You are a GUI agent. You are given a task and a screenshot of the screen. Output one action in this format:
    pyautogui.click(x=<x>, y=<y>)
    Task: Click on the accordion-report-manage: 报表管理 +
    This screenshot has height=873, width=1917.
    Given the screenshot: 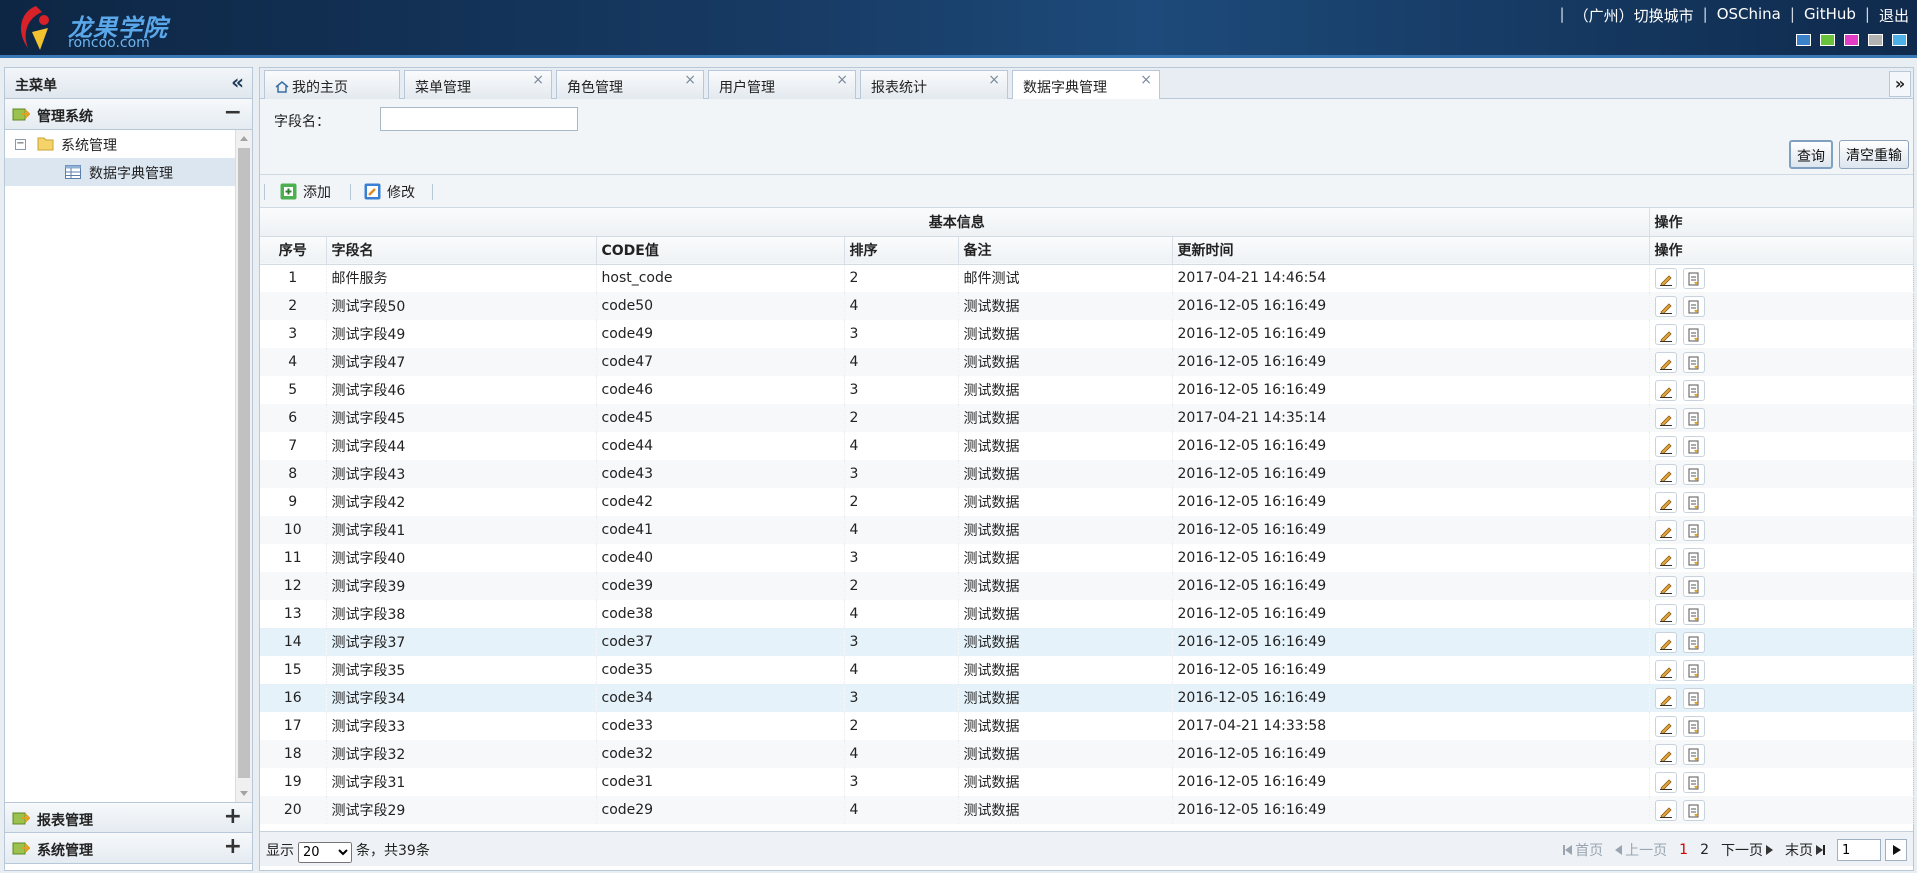 What is the action you would take?
    pyautogui.click(x=128, y=817)
    